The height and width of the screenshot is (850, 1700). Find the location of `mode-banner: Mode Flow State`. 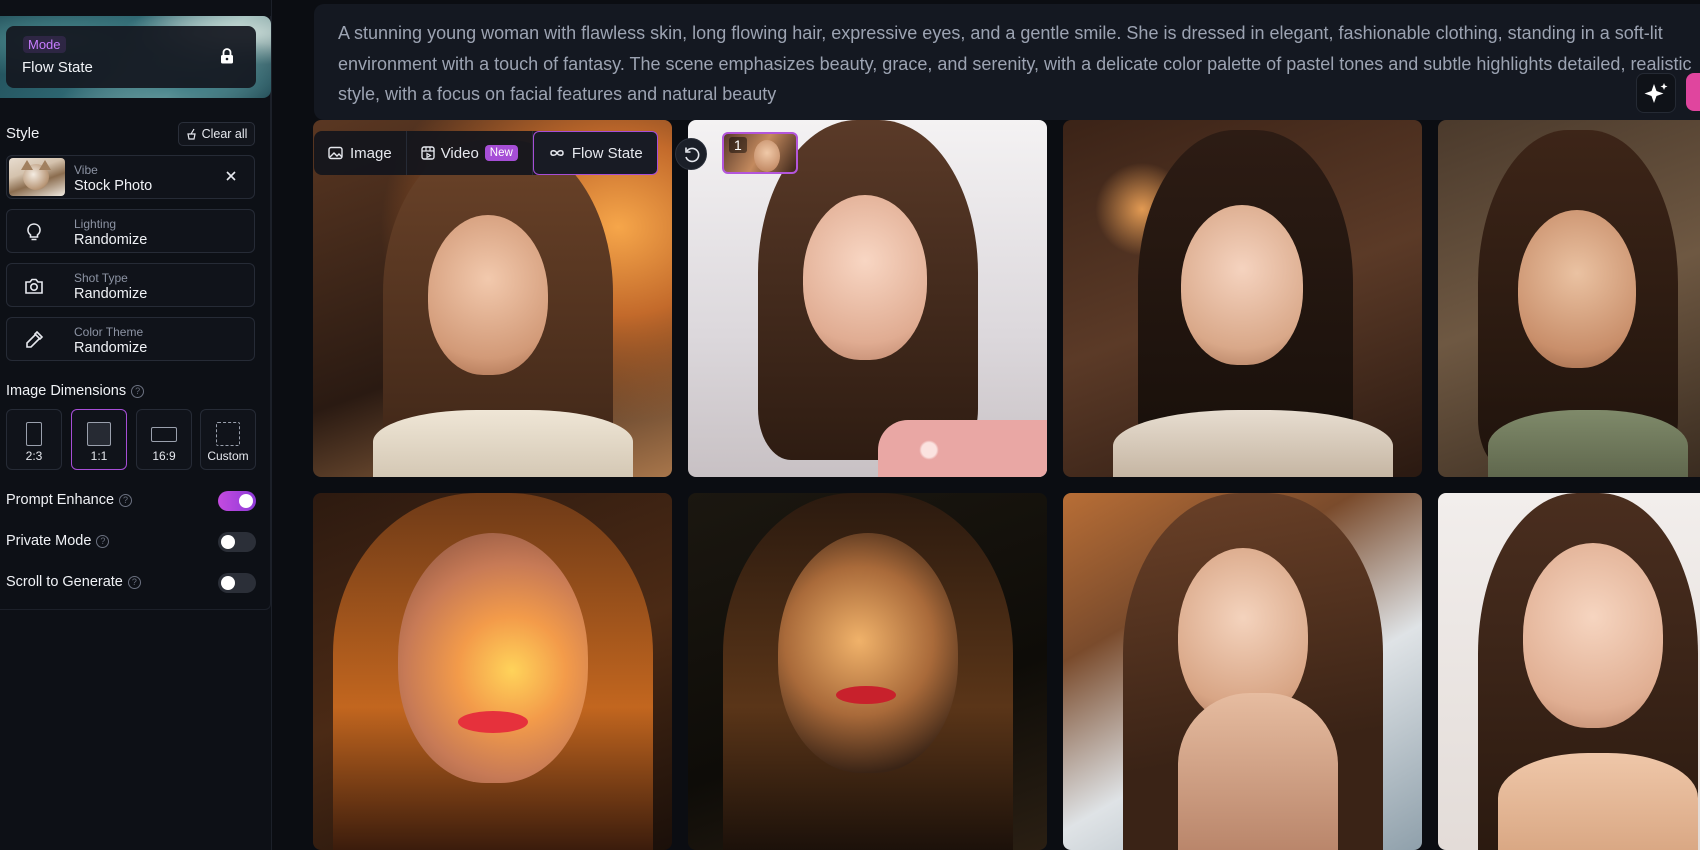

mode-banner: Mode Flow State is located at coordinates (135, 57).